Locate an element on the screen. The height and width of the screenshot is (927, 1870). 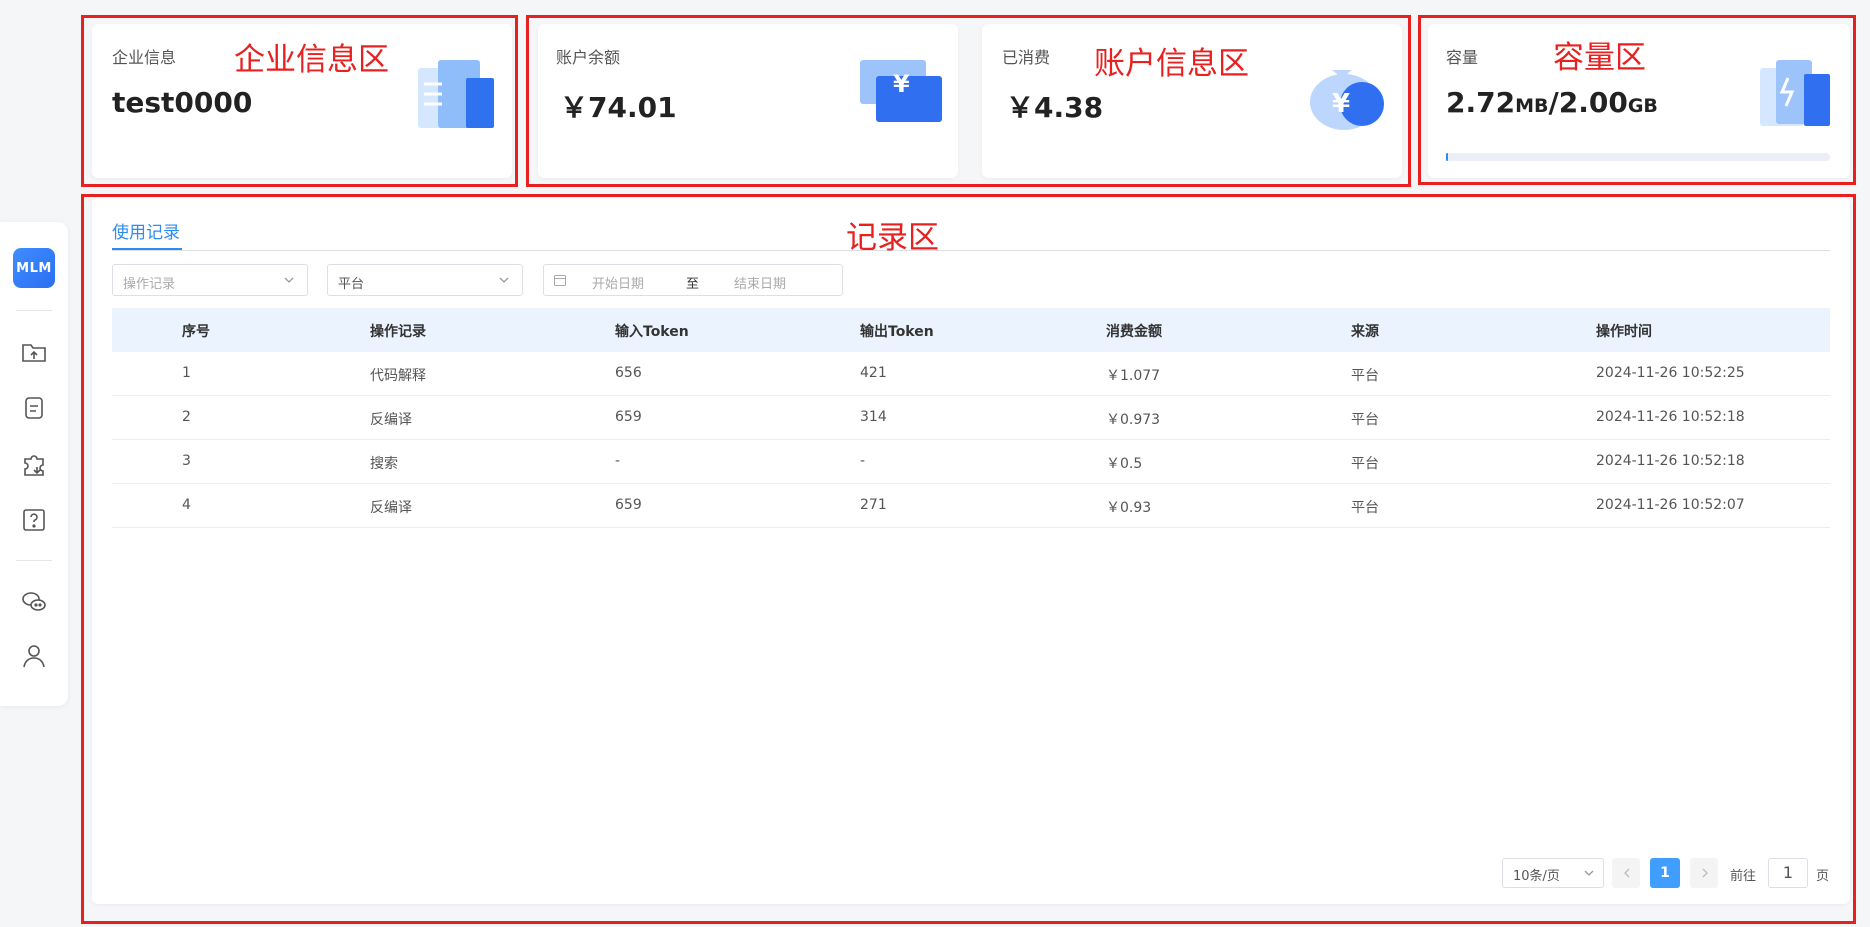
capacity-zone-label: 容量区 is located at coordinates (1599, 58).